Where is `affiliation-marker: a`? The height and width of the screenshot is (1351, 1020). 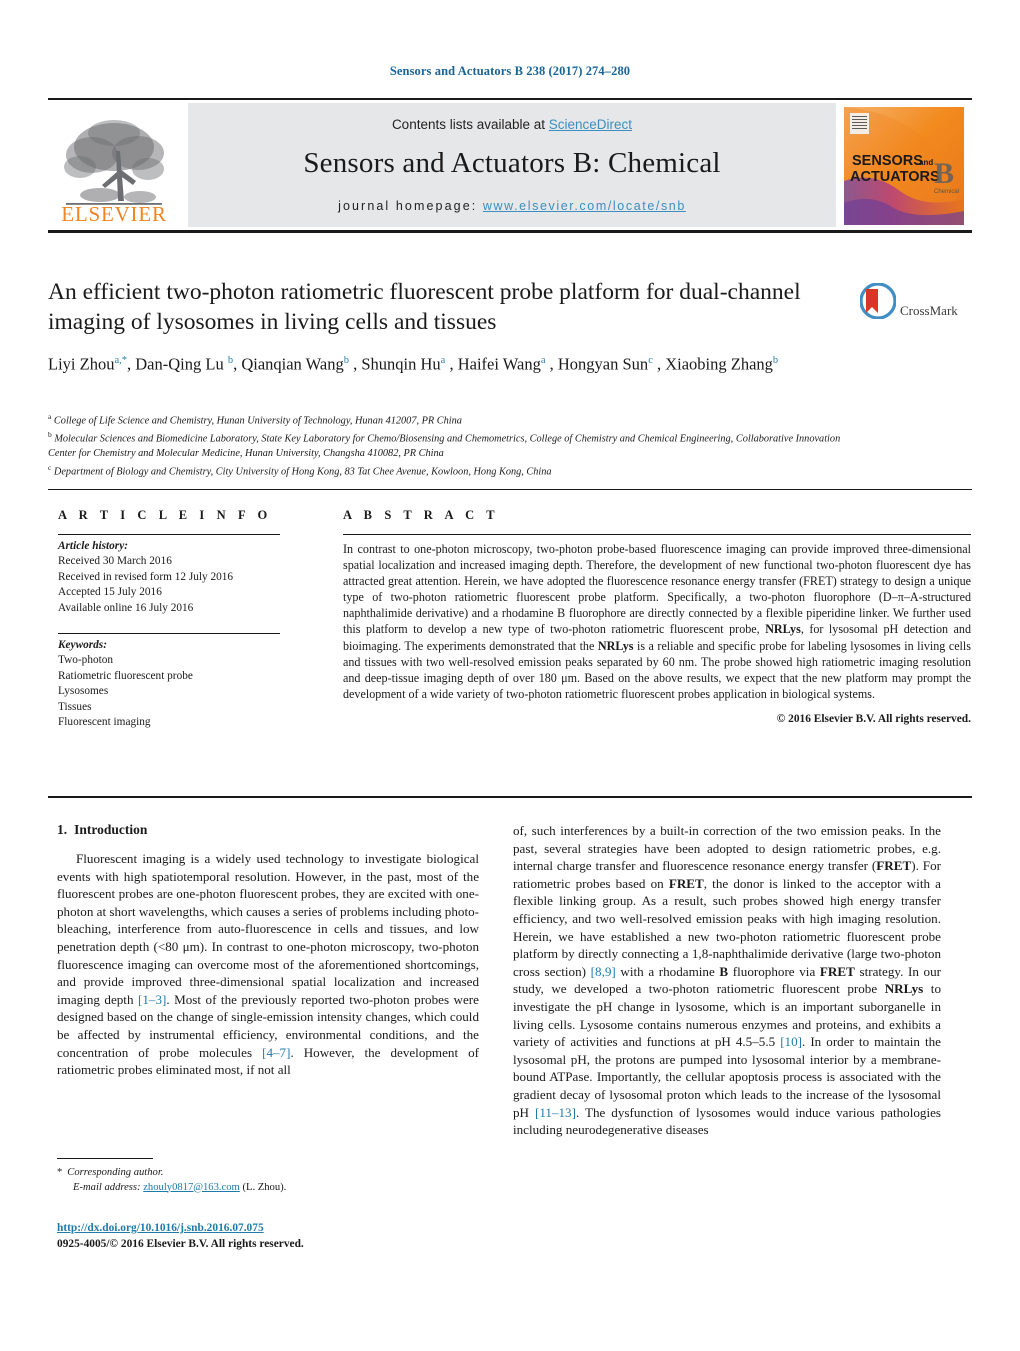
affiliation-marker: a is located at coordinates (50, 416).